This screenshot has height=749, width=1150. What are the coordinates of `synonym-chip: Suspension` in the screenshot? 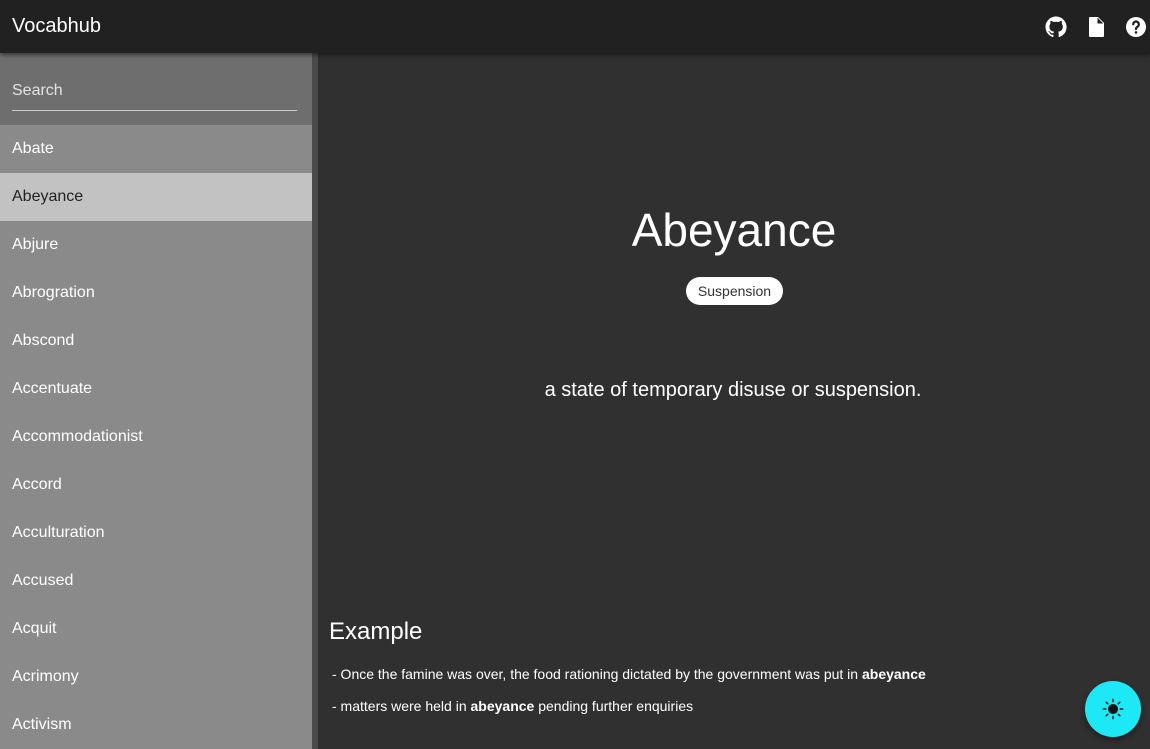 It's located at (734, 291).